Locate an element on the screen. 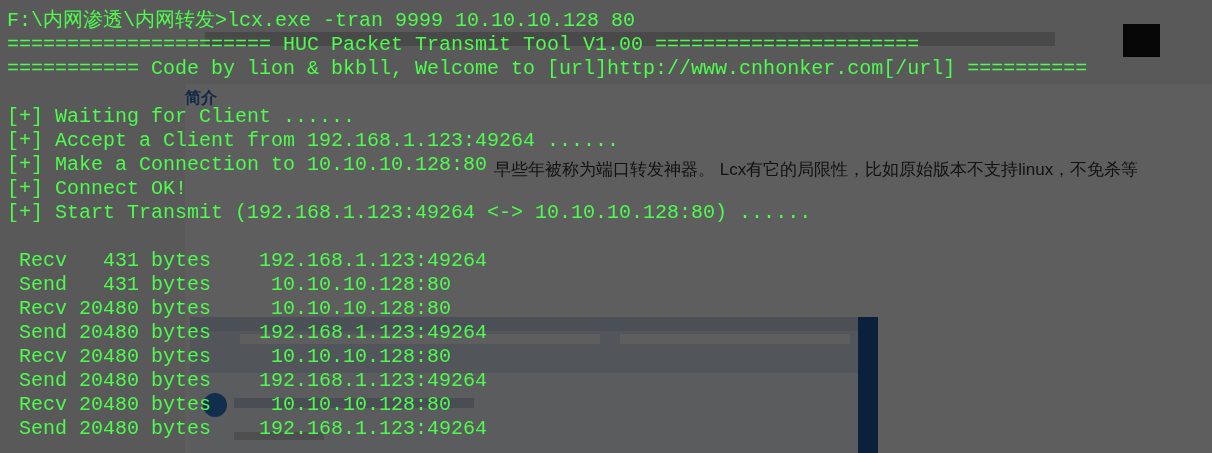 Image resolution: width=1212 pixels, height=453 pixels. paragraph-text: 早些年被称为端口转发神器。 Lcx有它的局限性，比如原始版本不支持linux，不免杀等 is located at coordinates (816, 170).